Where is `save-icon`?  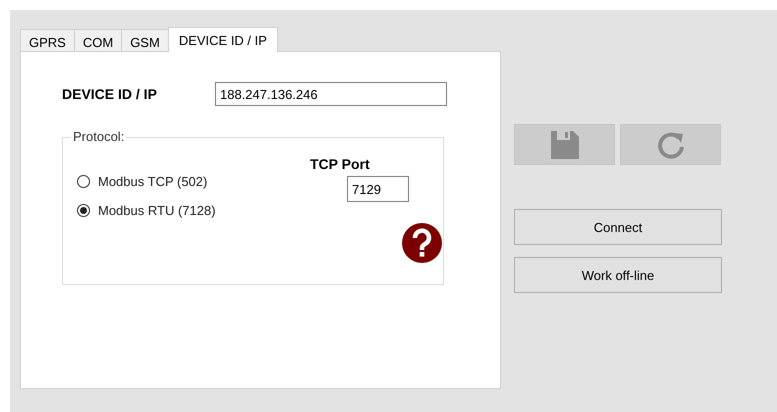 save-icon is located at coordinates (564, 144).